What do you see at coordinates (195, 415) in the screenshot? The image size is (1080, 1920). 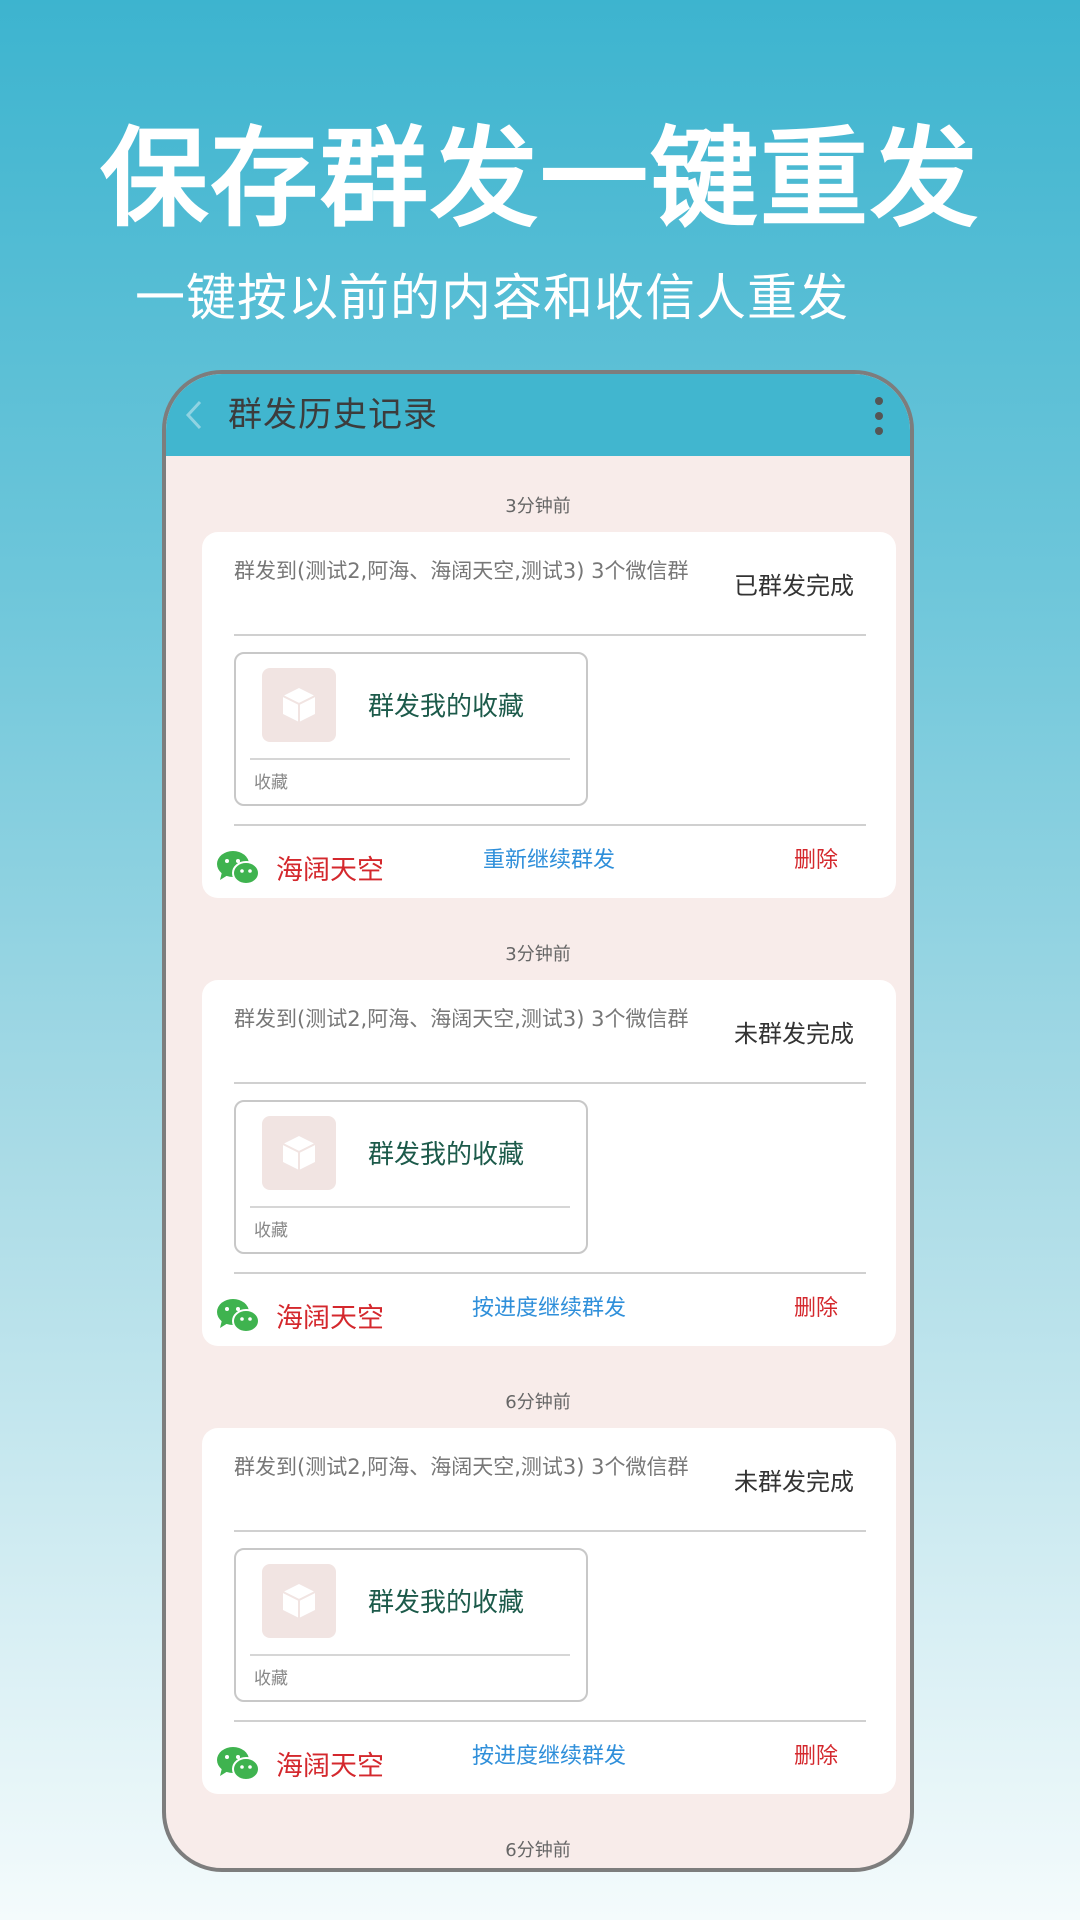 I see `chevron-left-icon` at bounding box center [195, 415].